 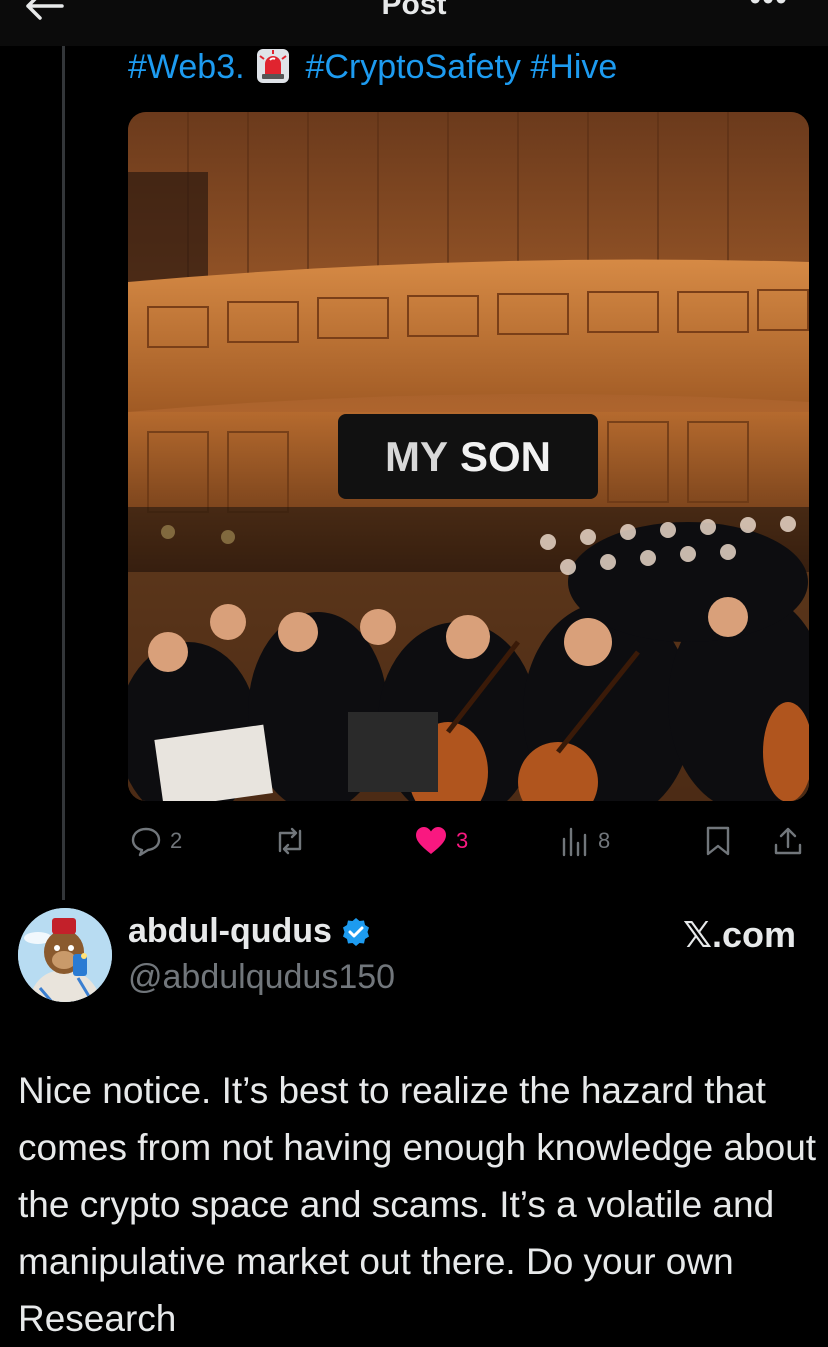 I want to click on video-caption: MY SON, so click(x=468, y=456).